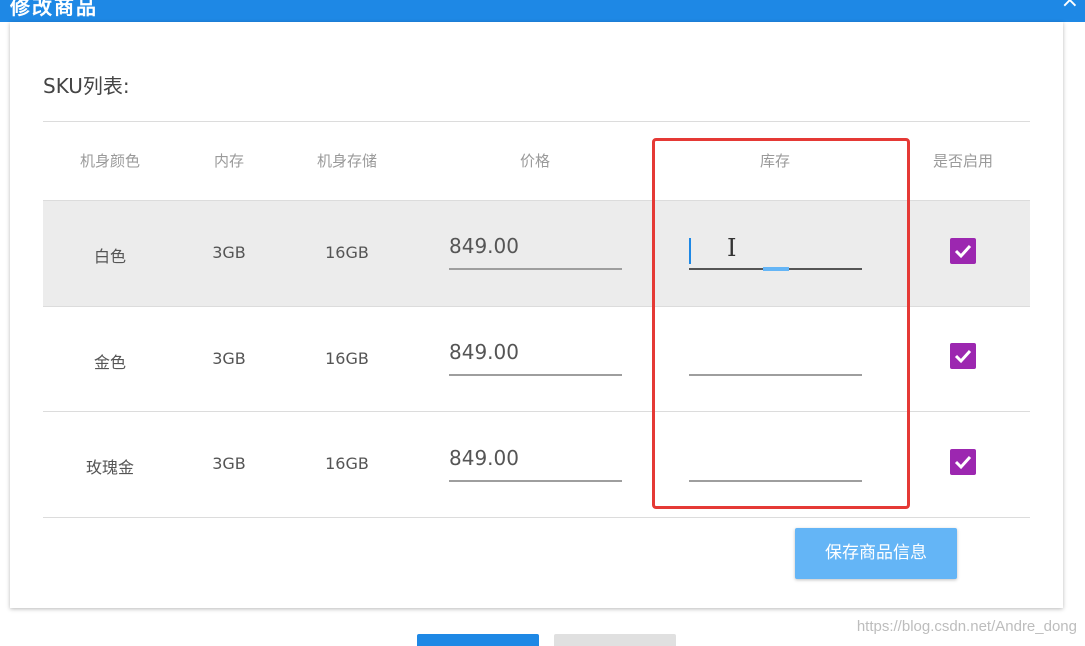 This screenshot has width=1085, height=646. Describe the element at coordinates (1070, 6) in the screenshot. I see `close-icon: ×` at that location.